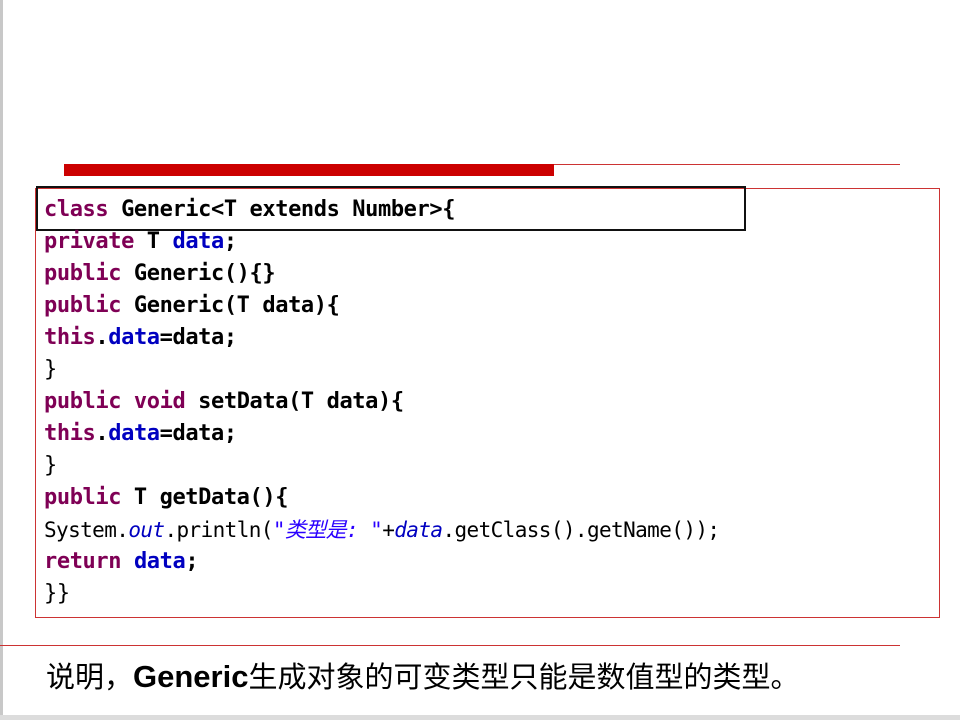 The width and height of the screenshot is (960, 720). I want to click on code-line-setter: public void setData(T data){, so click(224, 402).